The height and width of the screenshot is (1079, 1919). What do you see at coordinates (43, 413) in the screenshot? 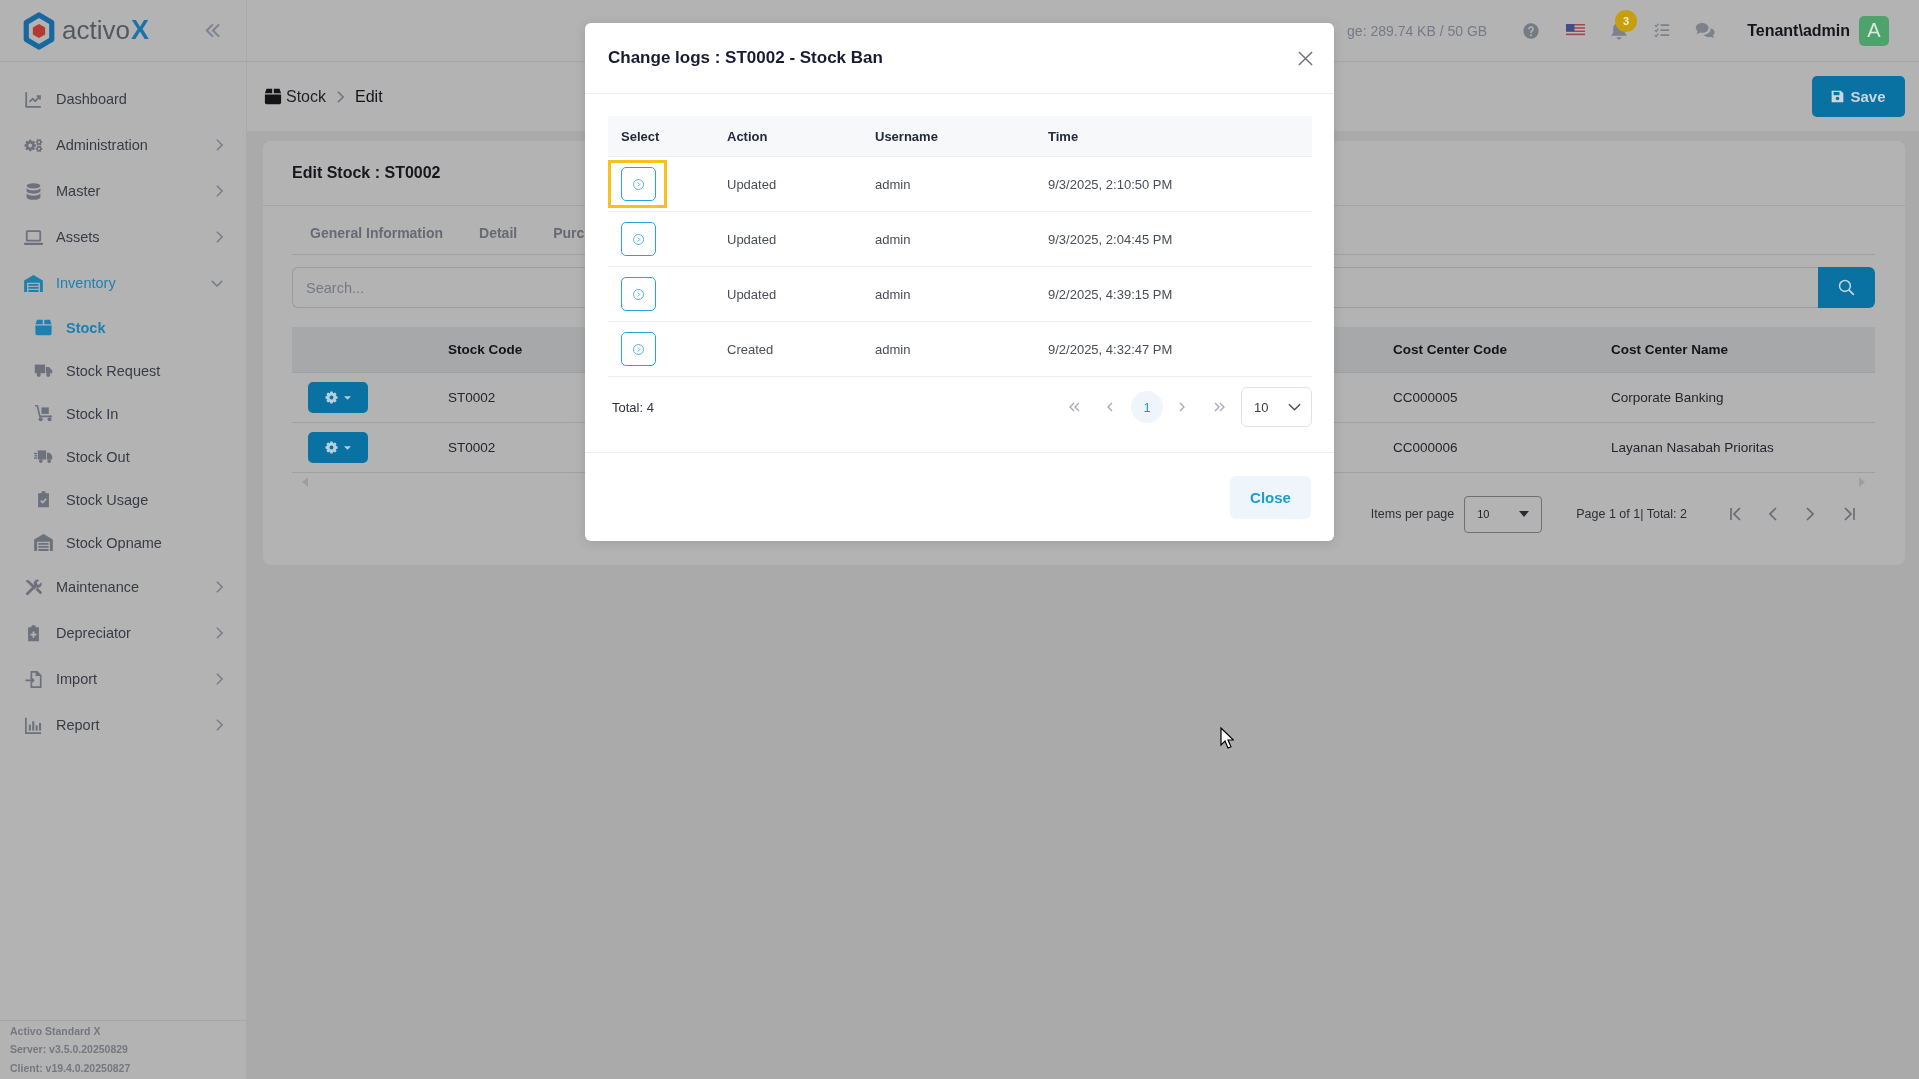
I see `hand-truck-icon` at bounding box center [43, 413].